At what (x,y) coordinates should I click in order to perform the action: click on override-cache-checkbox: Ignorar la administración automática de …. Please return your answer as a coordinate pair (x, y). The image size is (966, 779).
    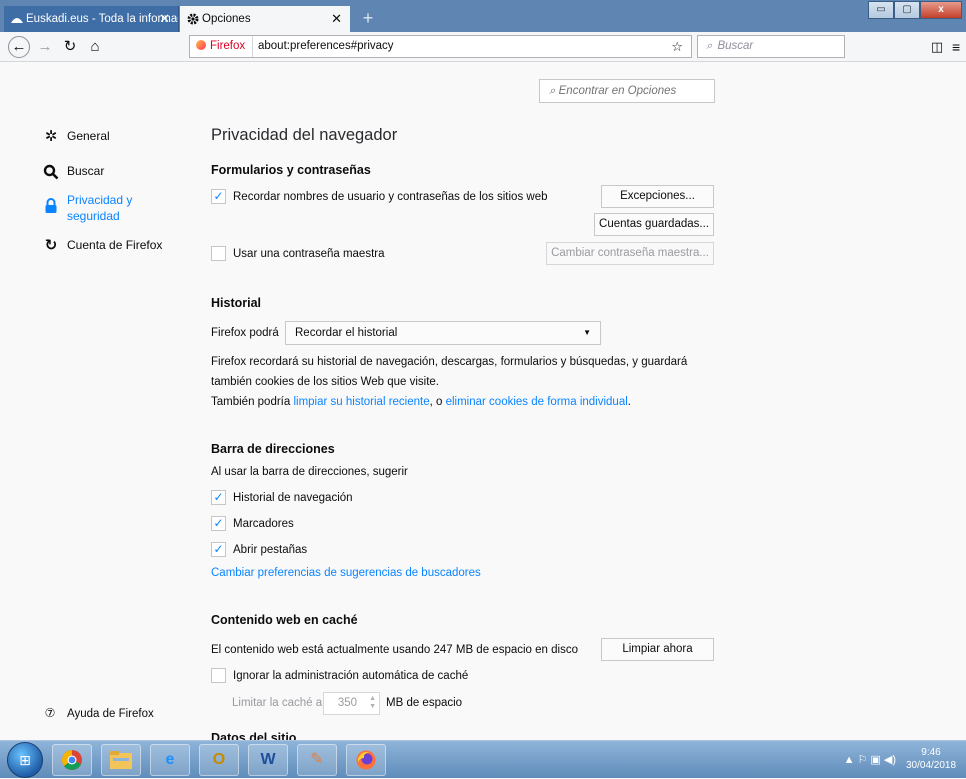
    Looking at the image, I should click on (339, 675).